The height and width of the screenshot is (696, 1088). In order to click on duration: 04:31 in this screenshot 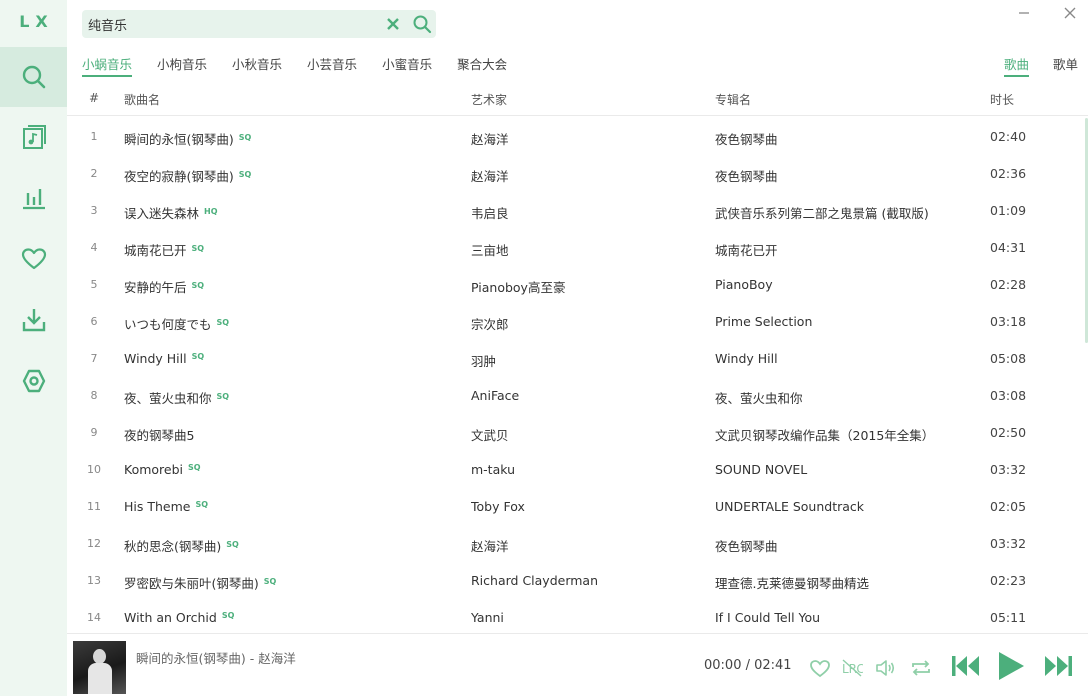, I will do `click(1008, 247)`.